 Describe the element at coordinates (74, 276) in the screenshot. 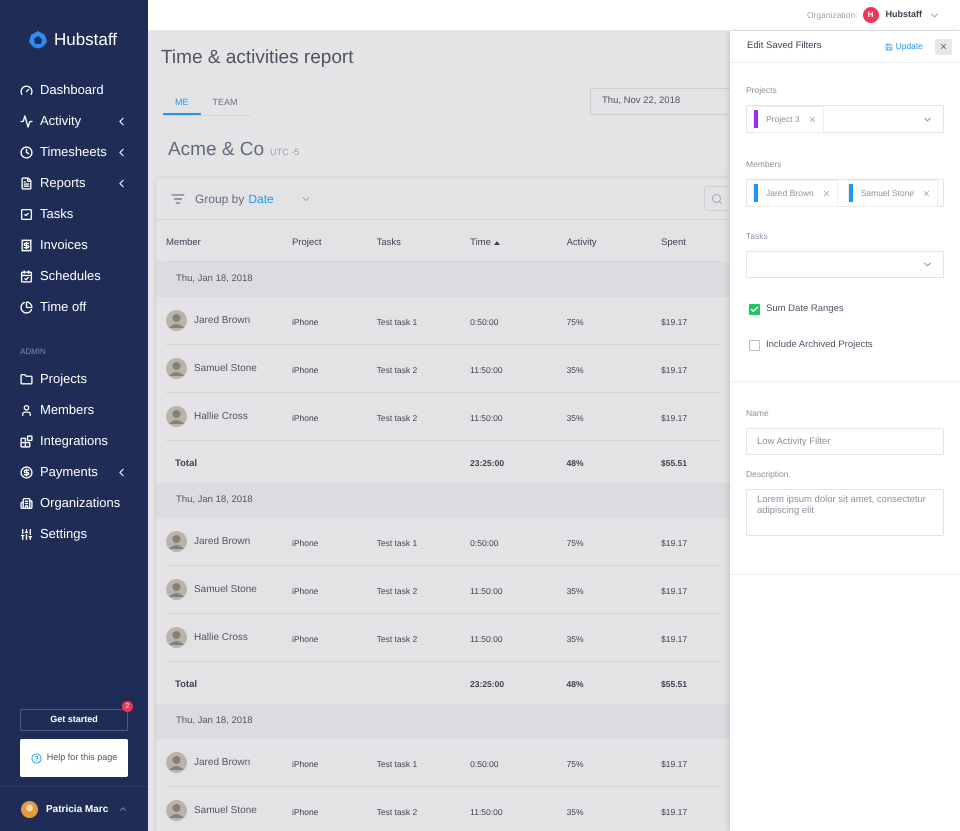

I see `sidebar-item: Schedules` at that location.